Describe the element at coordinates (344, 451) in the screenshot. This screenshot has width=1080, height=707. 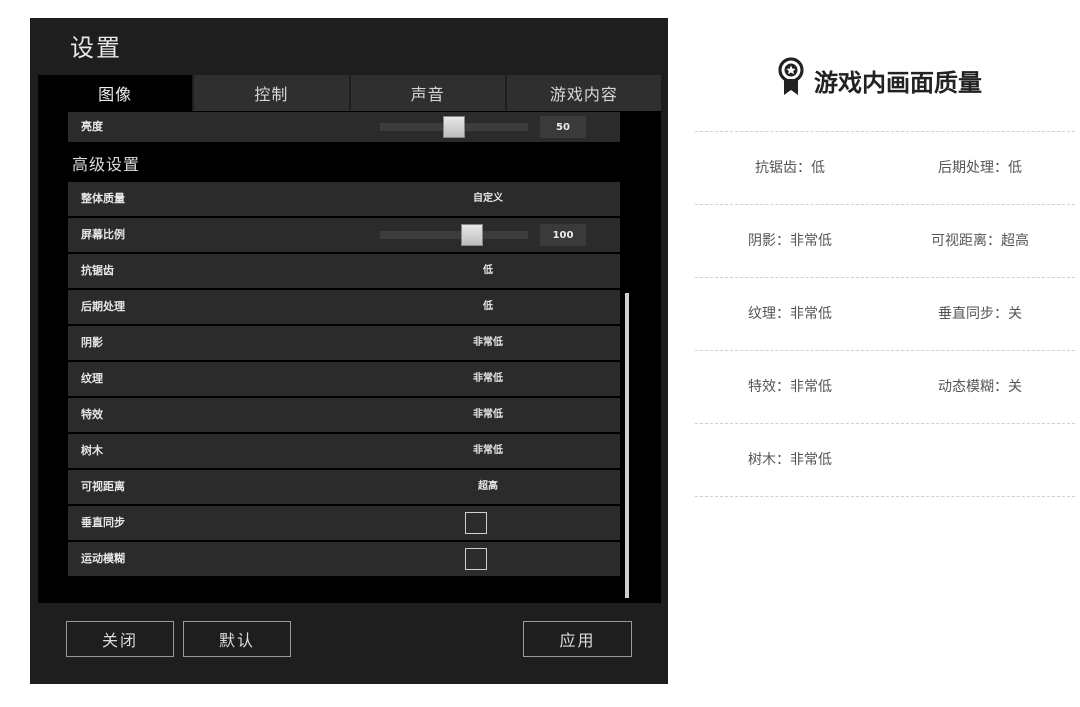
I see `trees-row: 树木 非常低` at that location.